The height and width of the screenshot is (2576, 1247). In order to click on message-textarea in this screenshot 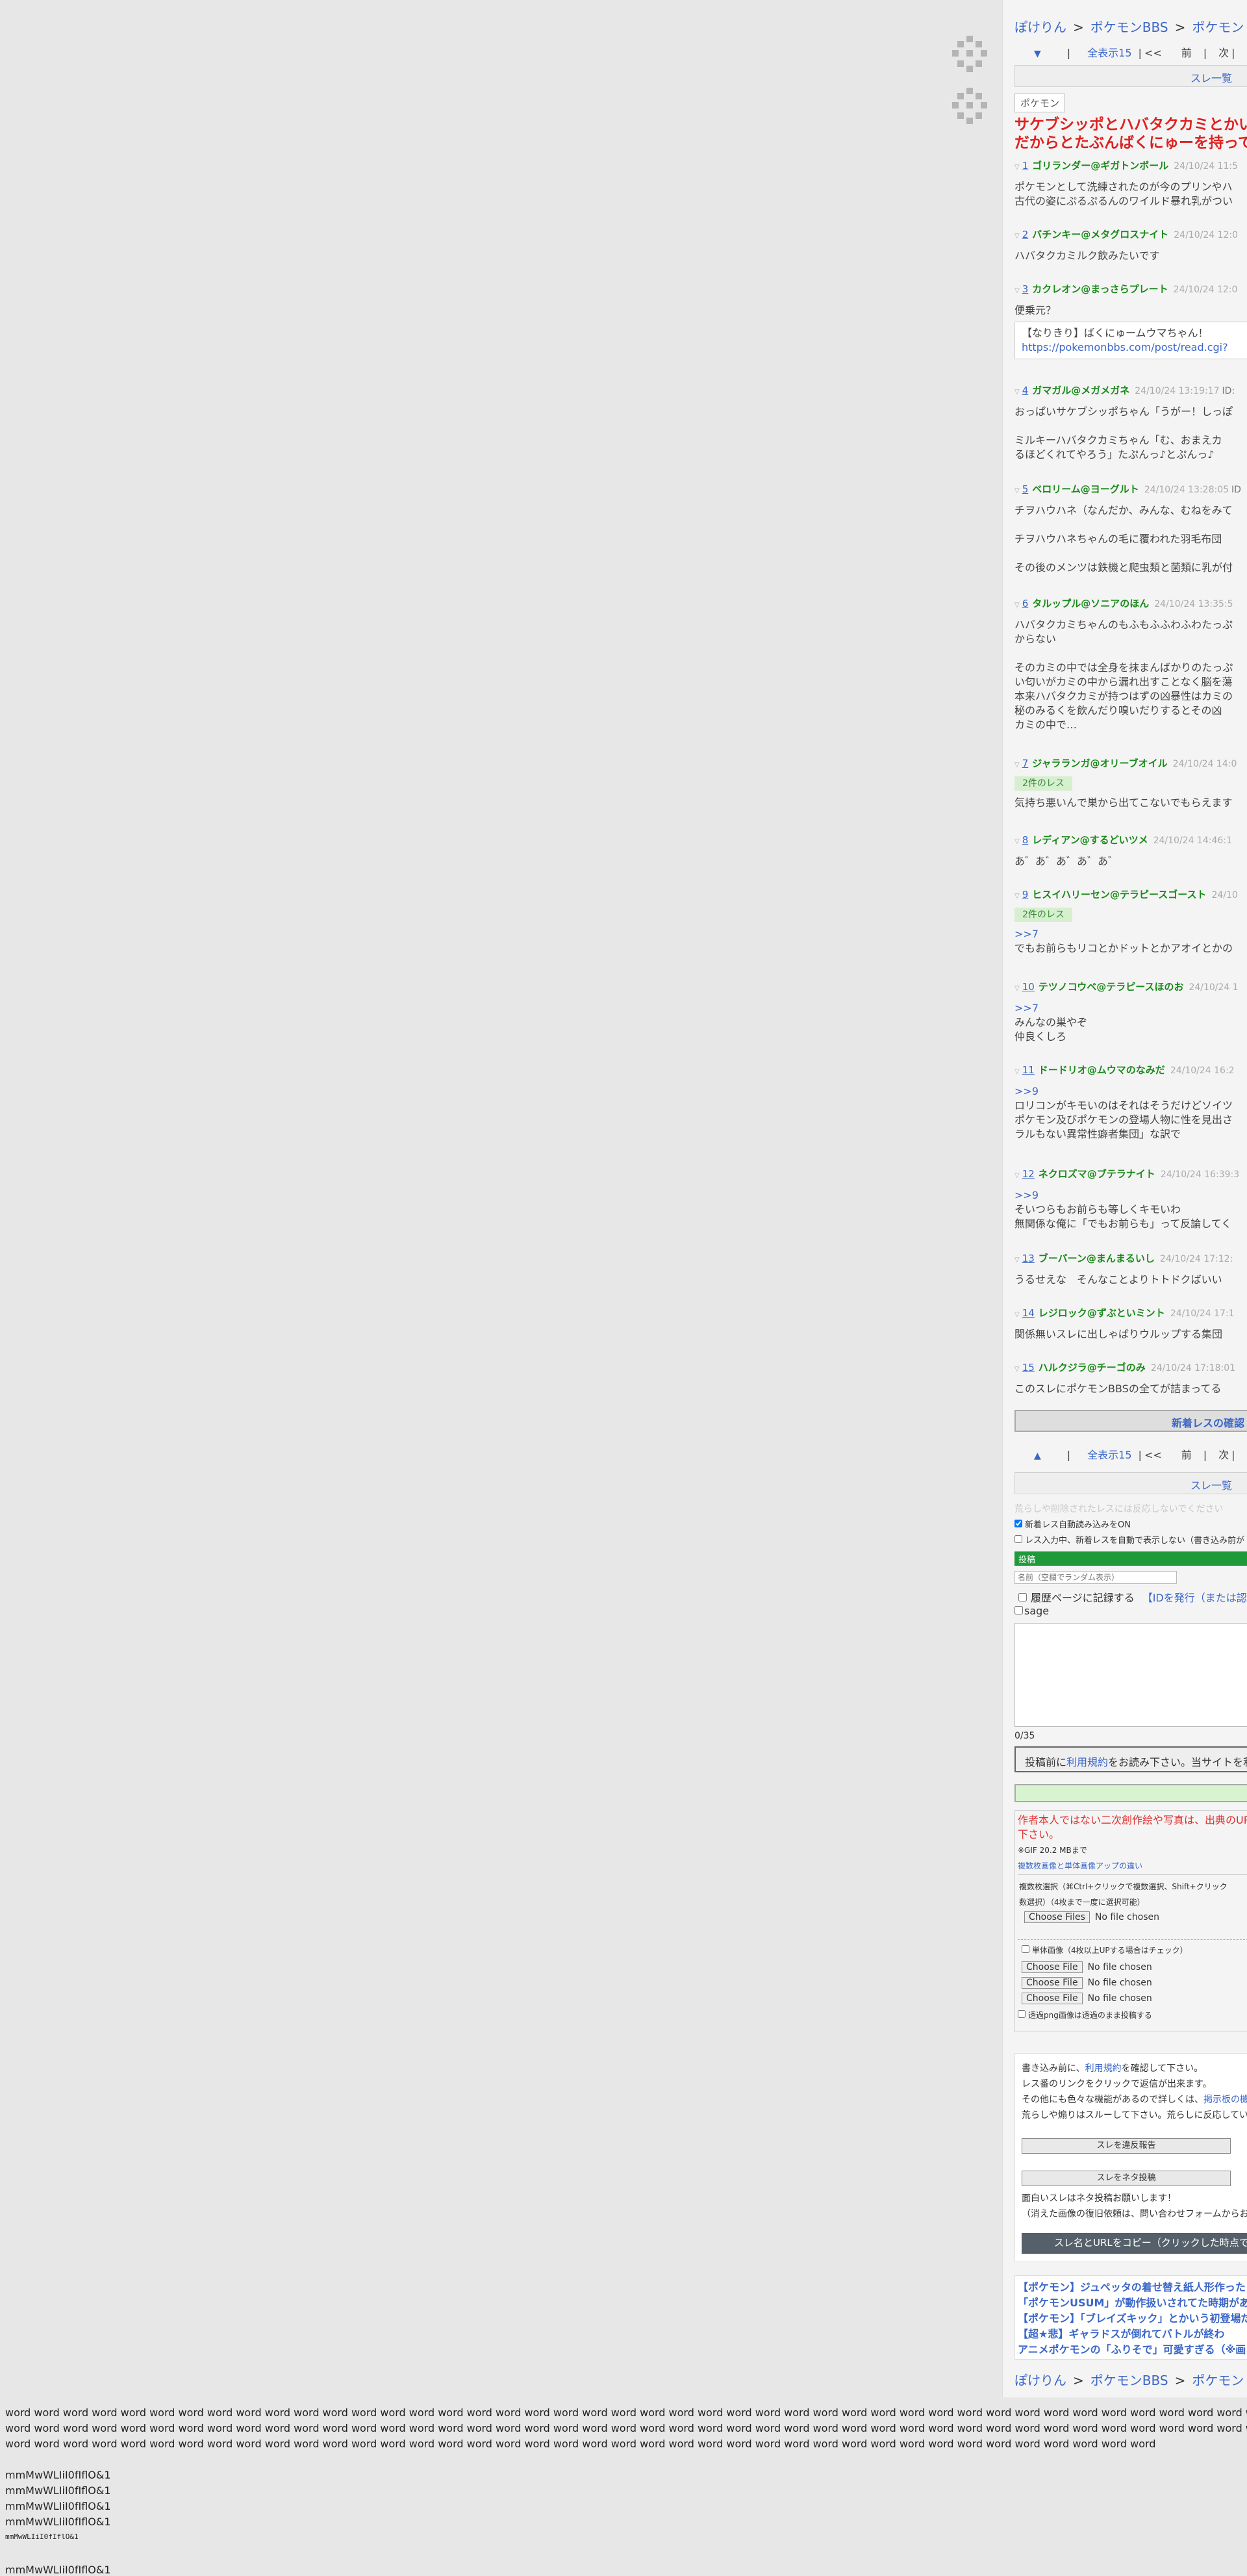, I will do `click(1130, 1675)`.